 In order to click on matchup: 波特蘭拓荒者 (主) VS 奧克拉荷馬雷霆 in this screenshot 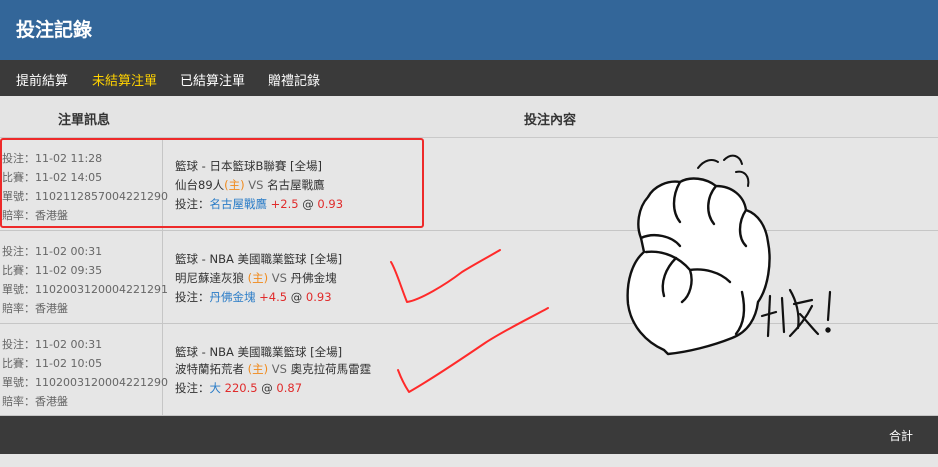, I will do `click(273, 369)`.